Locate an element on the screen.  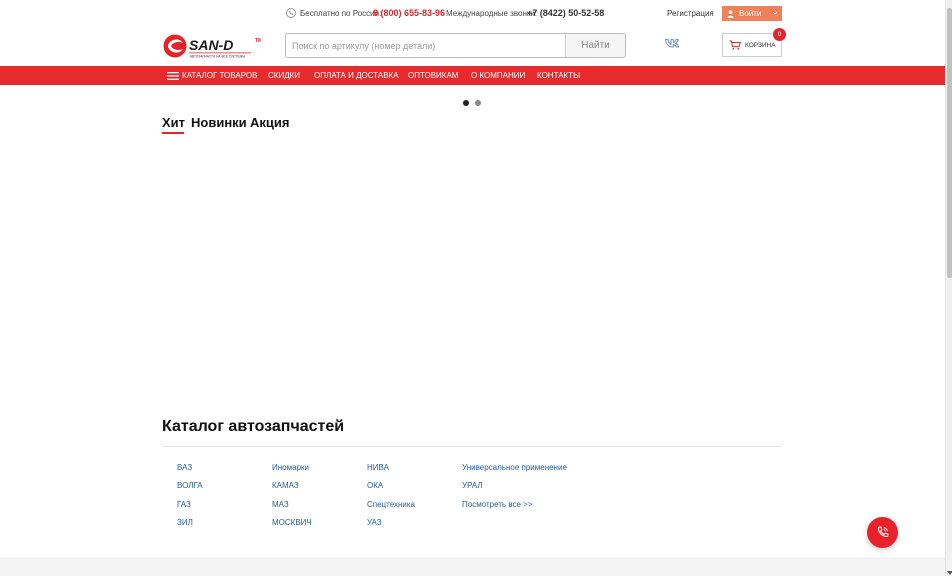
cart-label: КОРЗИНА is located at coordinates (760, 45).